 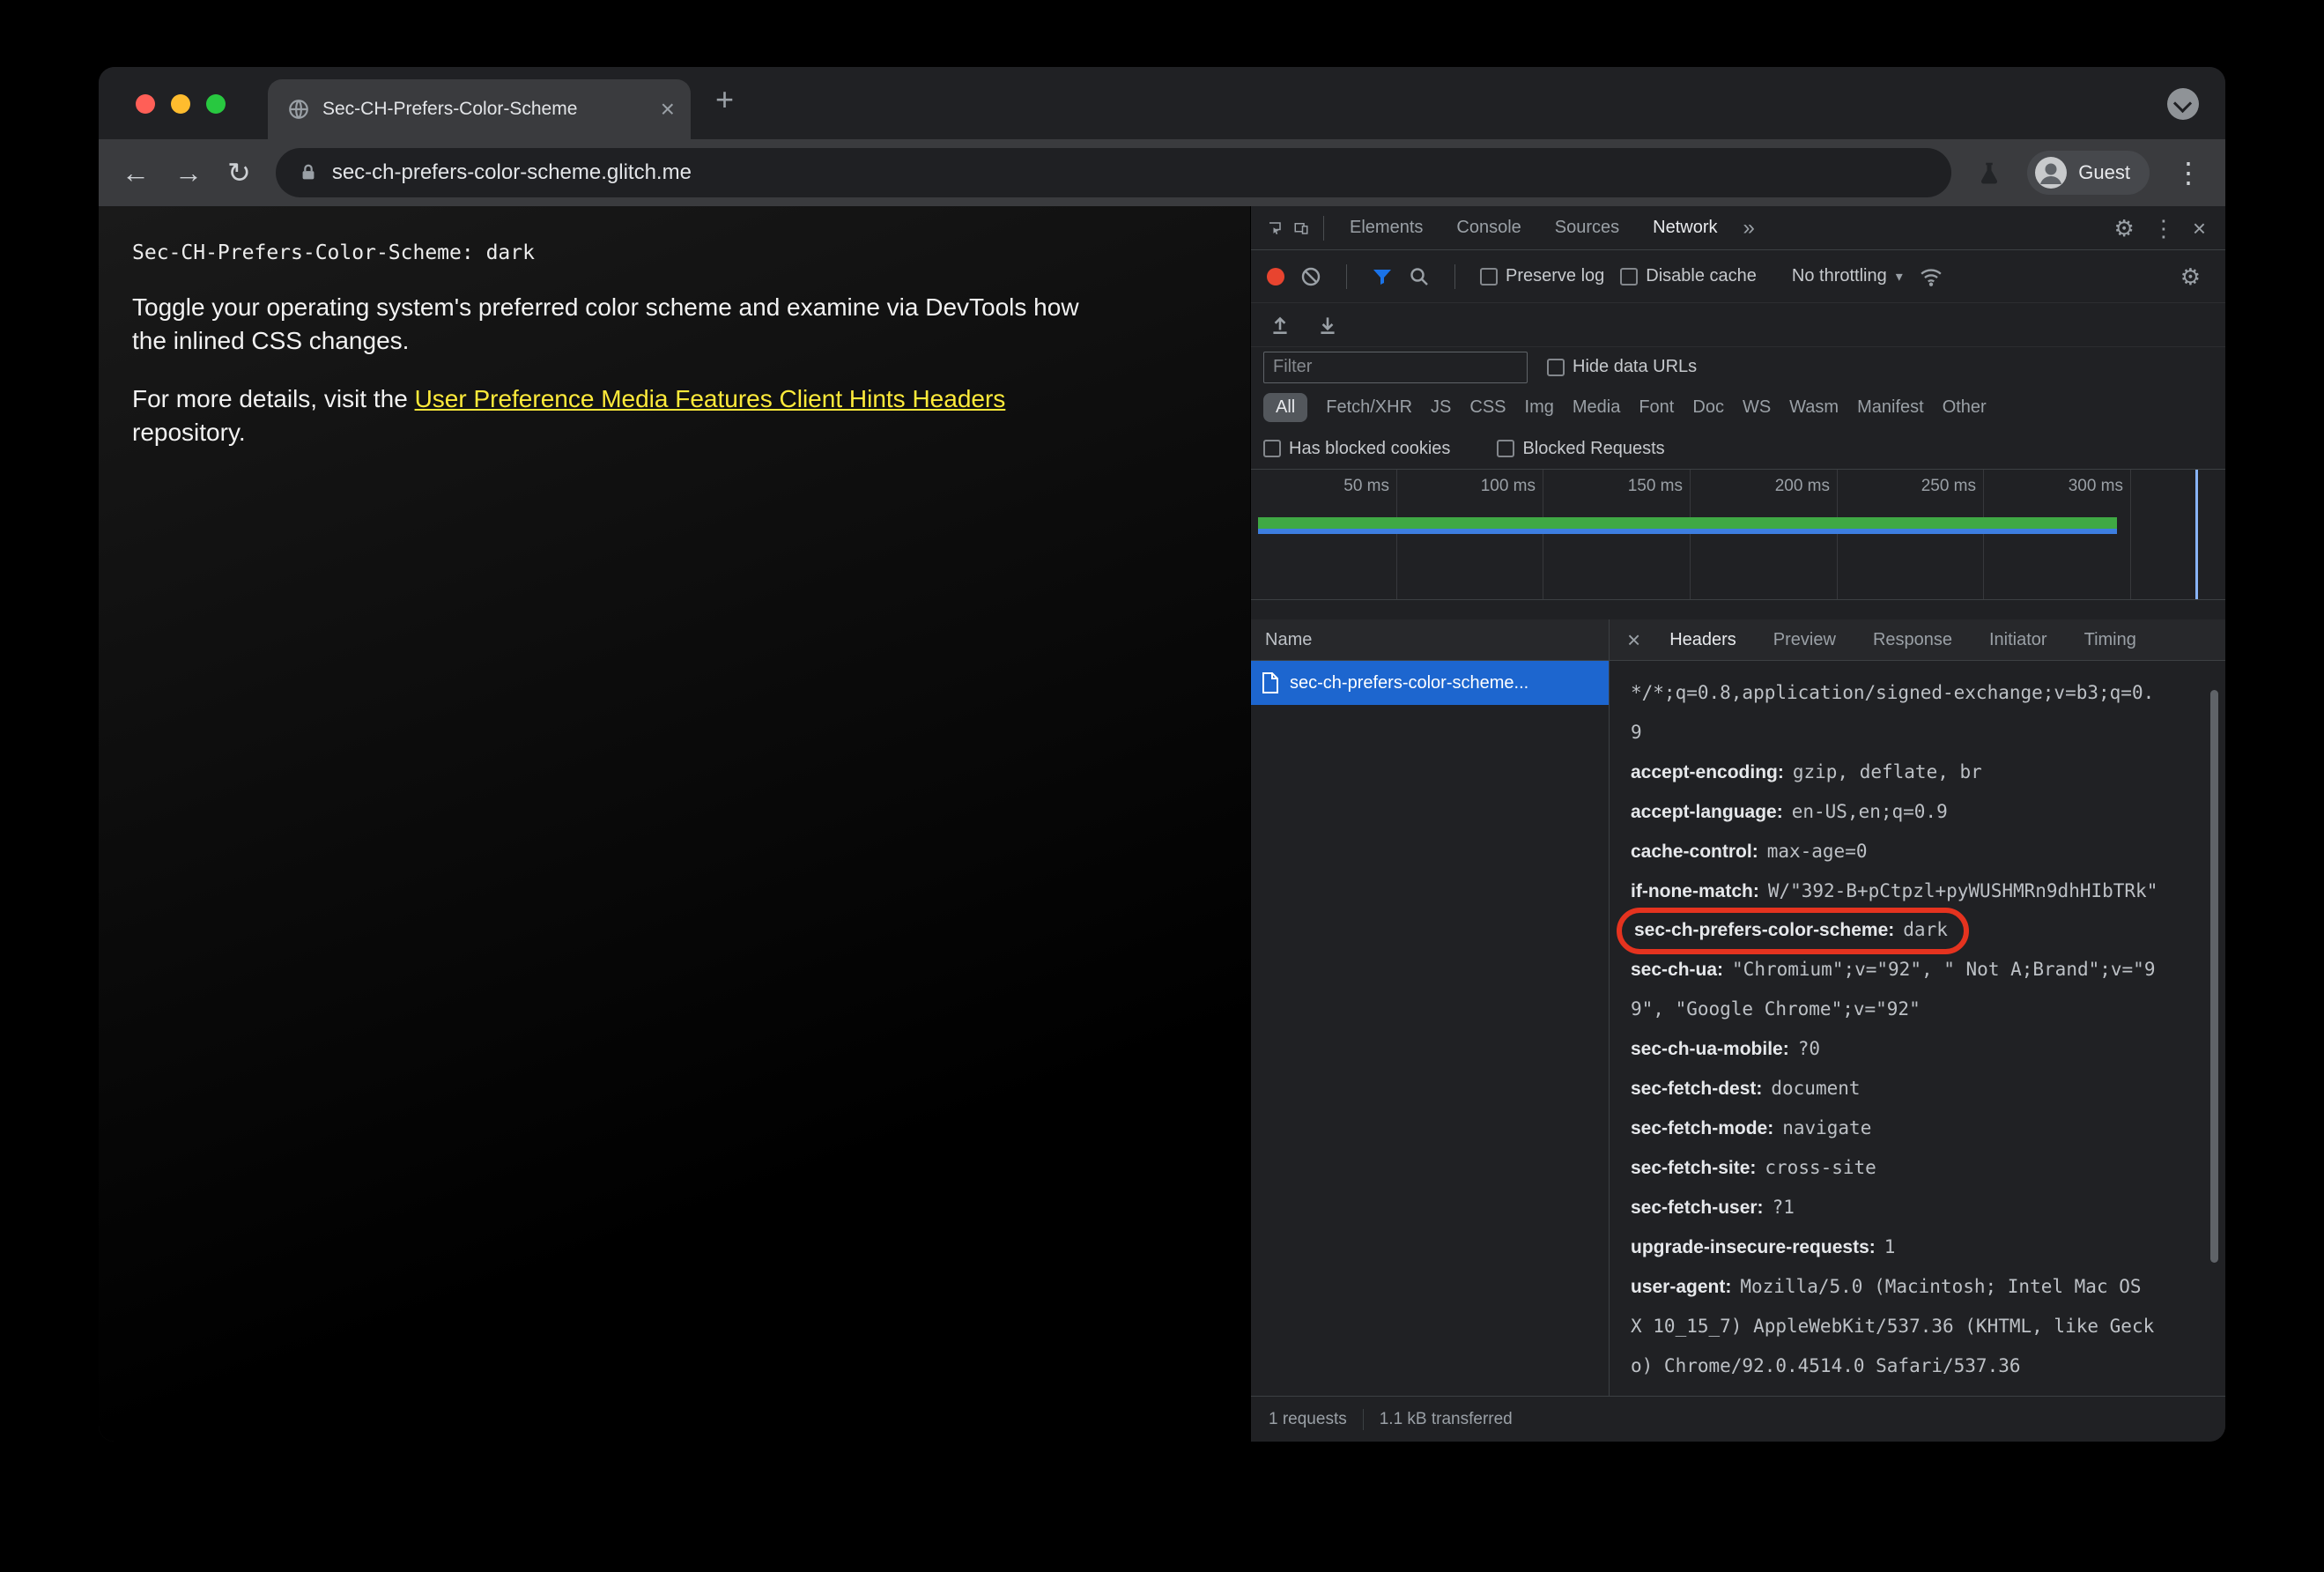 I want to click on filter-js: JS, so click(x=1441, y=407).